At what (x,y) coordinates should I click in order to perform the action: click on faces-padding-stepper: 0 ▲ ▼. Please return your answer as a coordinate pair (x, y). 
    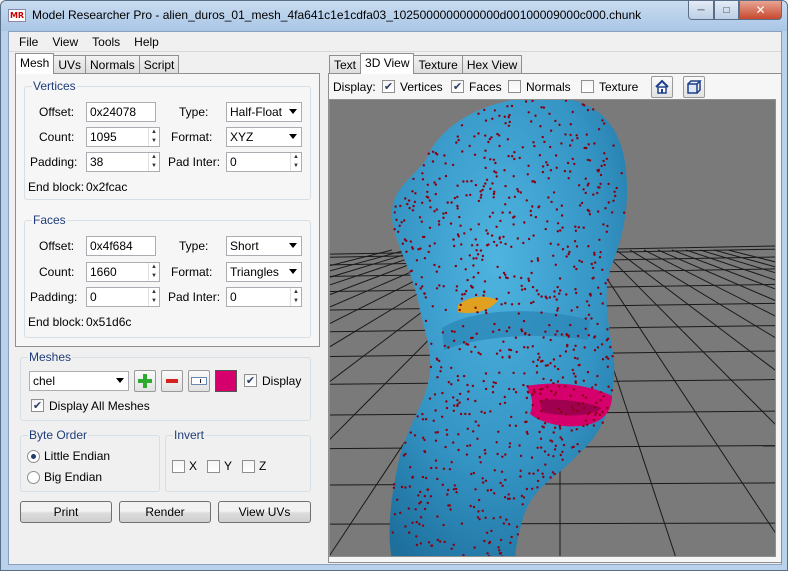
    Looking at the image, I should click on (123, 297).